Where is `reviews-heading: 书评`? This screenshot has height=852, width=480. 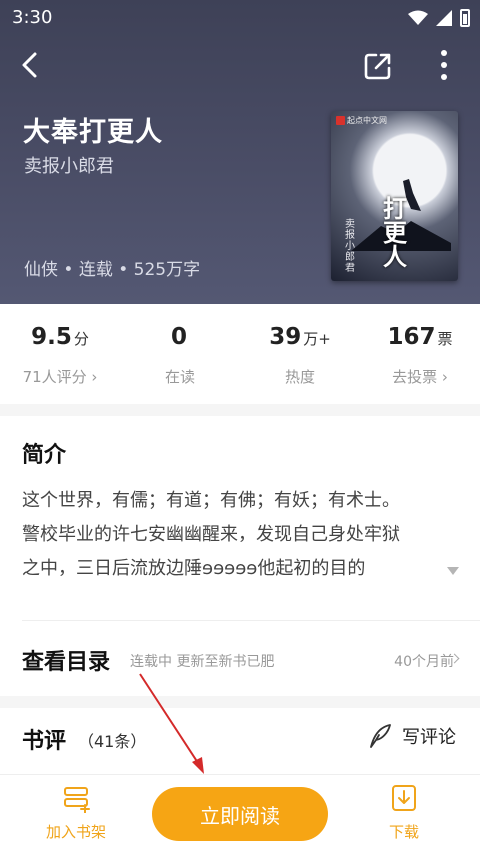 reviews-heading: 书评 is located at coordinates (44, 741).